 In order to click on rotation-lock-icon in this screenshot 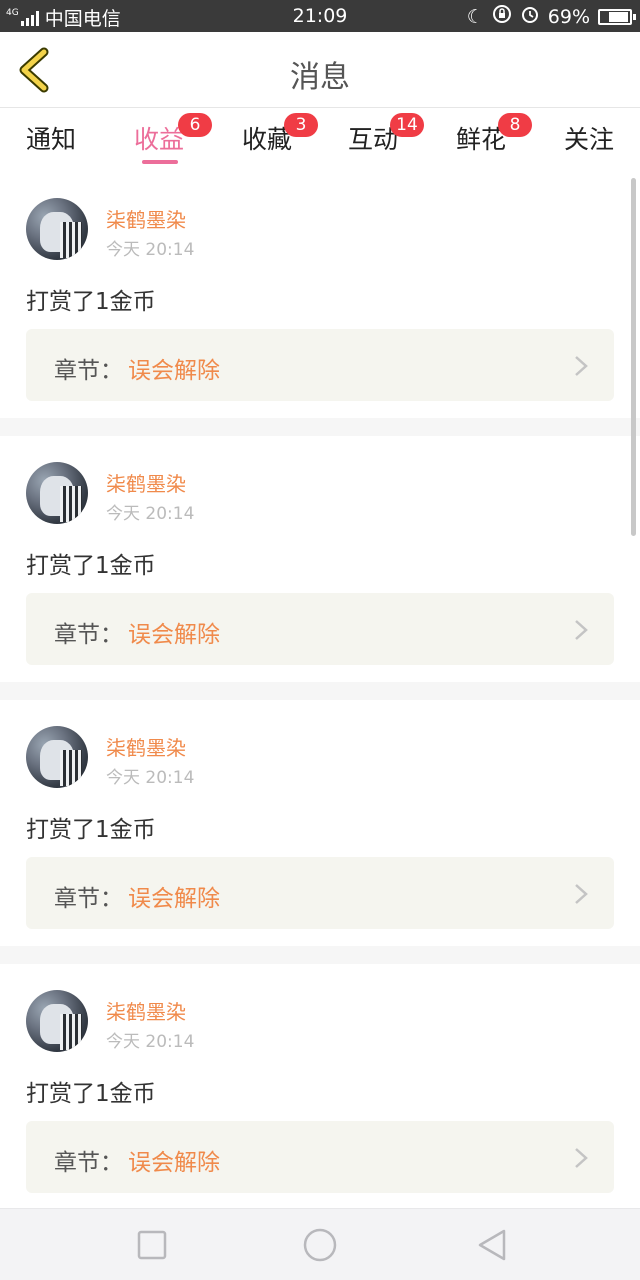, I will do `click(502, 16)`.